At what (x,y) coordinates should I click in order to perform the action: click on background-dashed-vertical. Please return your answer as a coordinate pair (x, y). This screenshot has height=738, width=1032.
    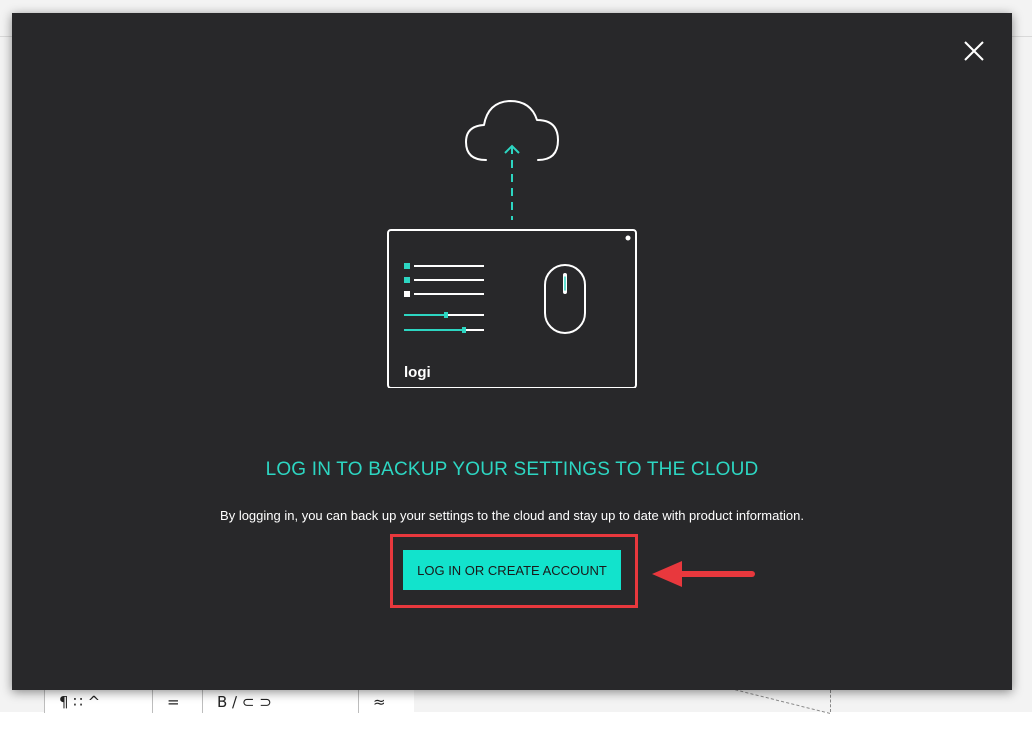
    Looking at the image, I should click on (831, 701).